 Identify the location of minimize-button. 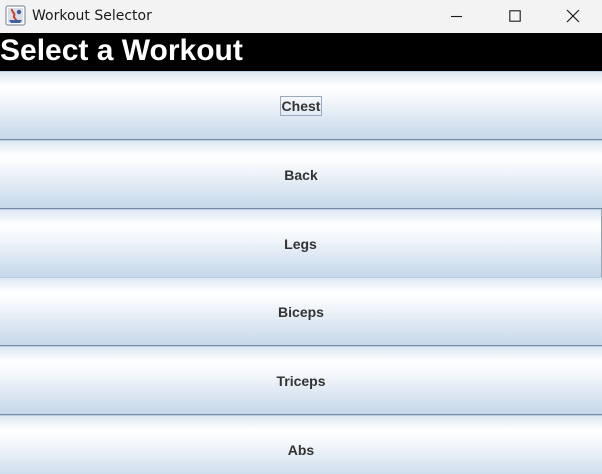
(457, 15).